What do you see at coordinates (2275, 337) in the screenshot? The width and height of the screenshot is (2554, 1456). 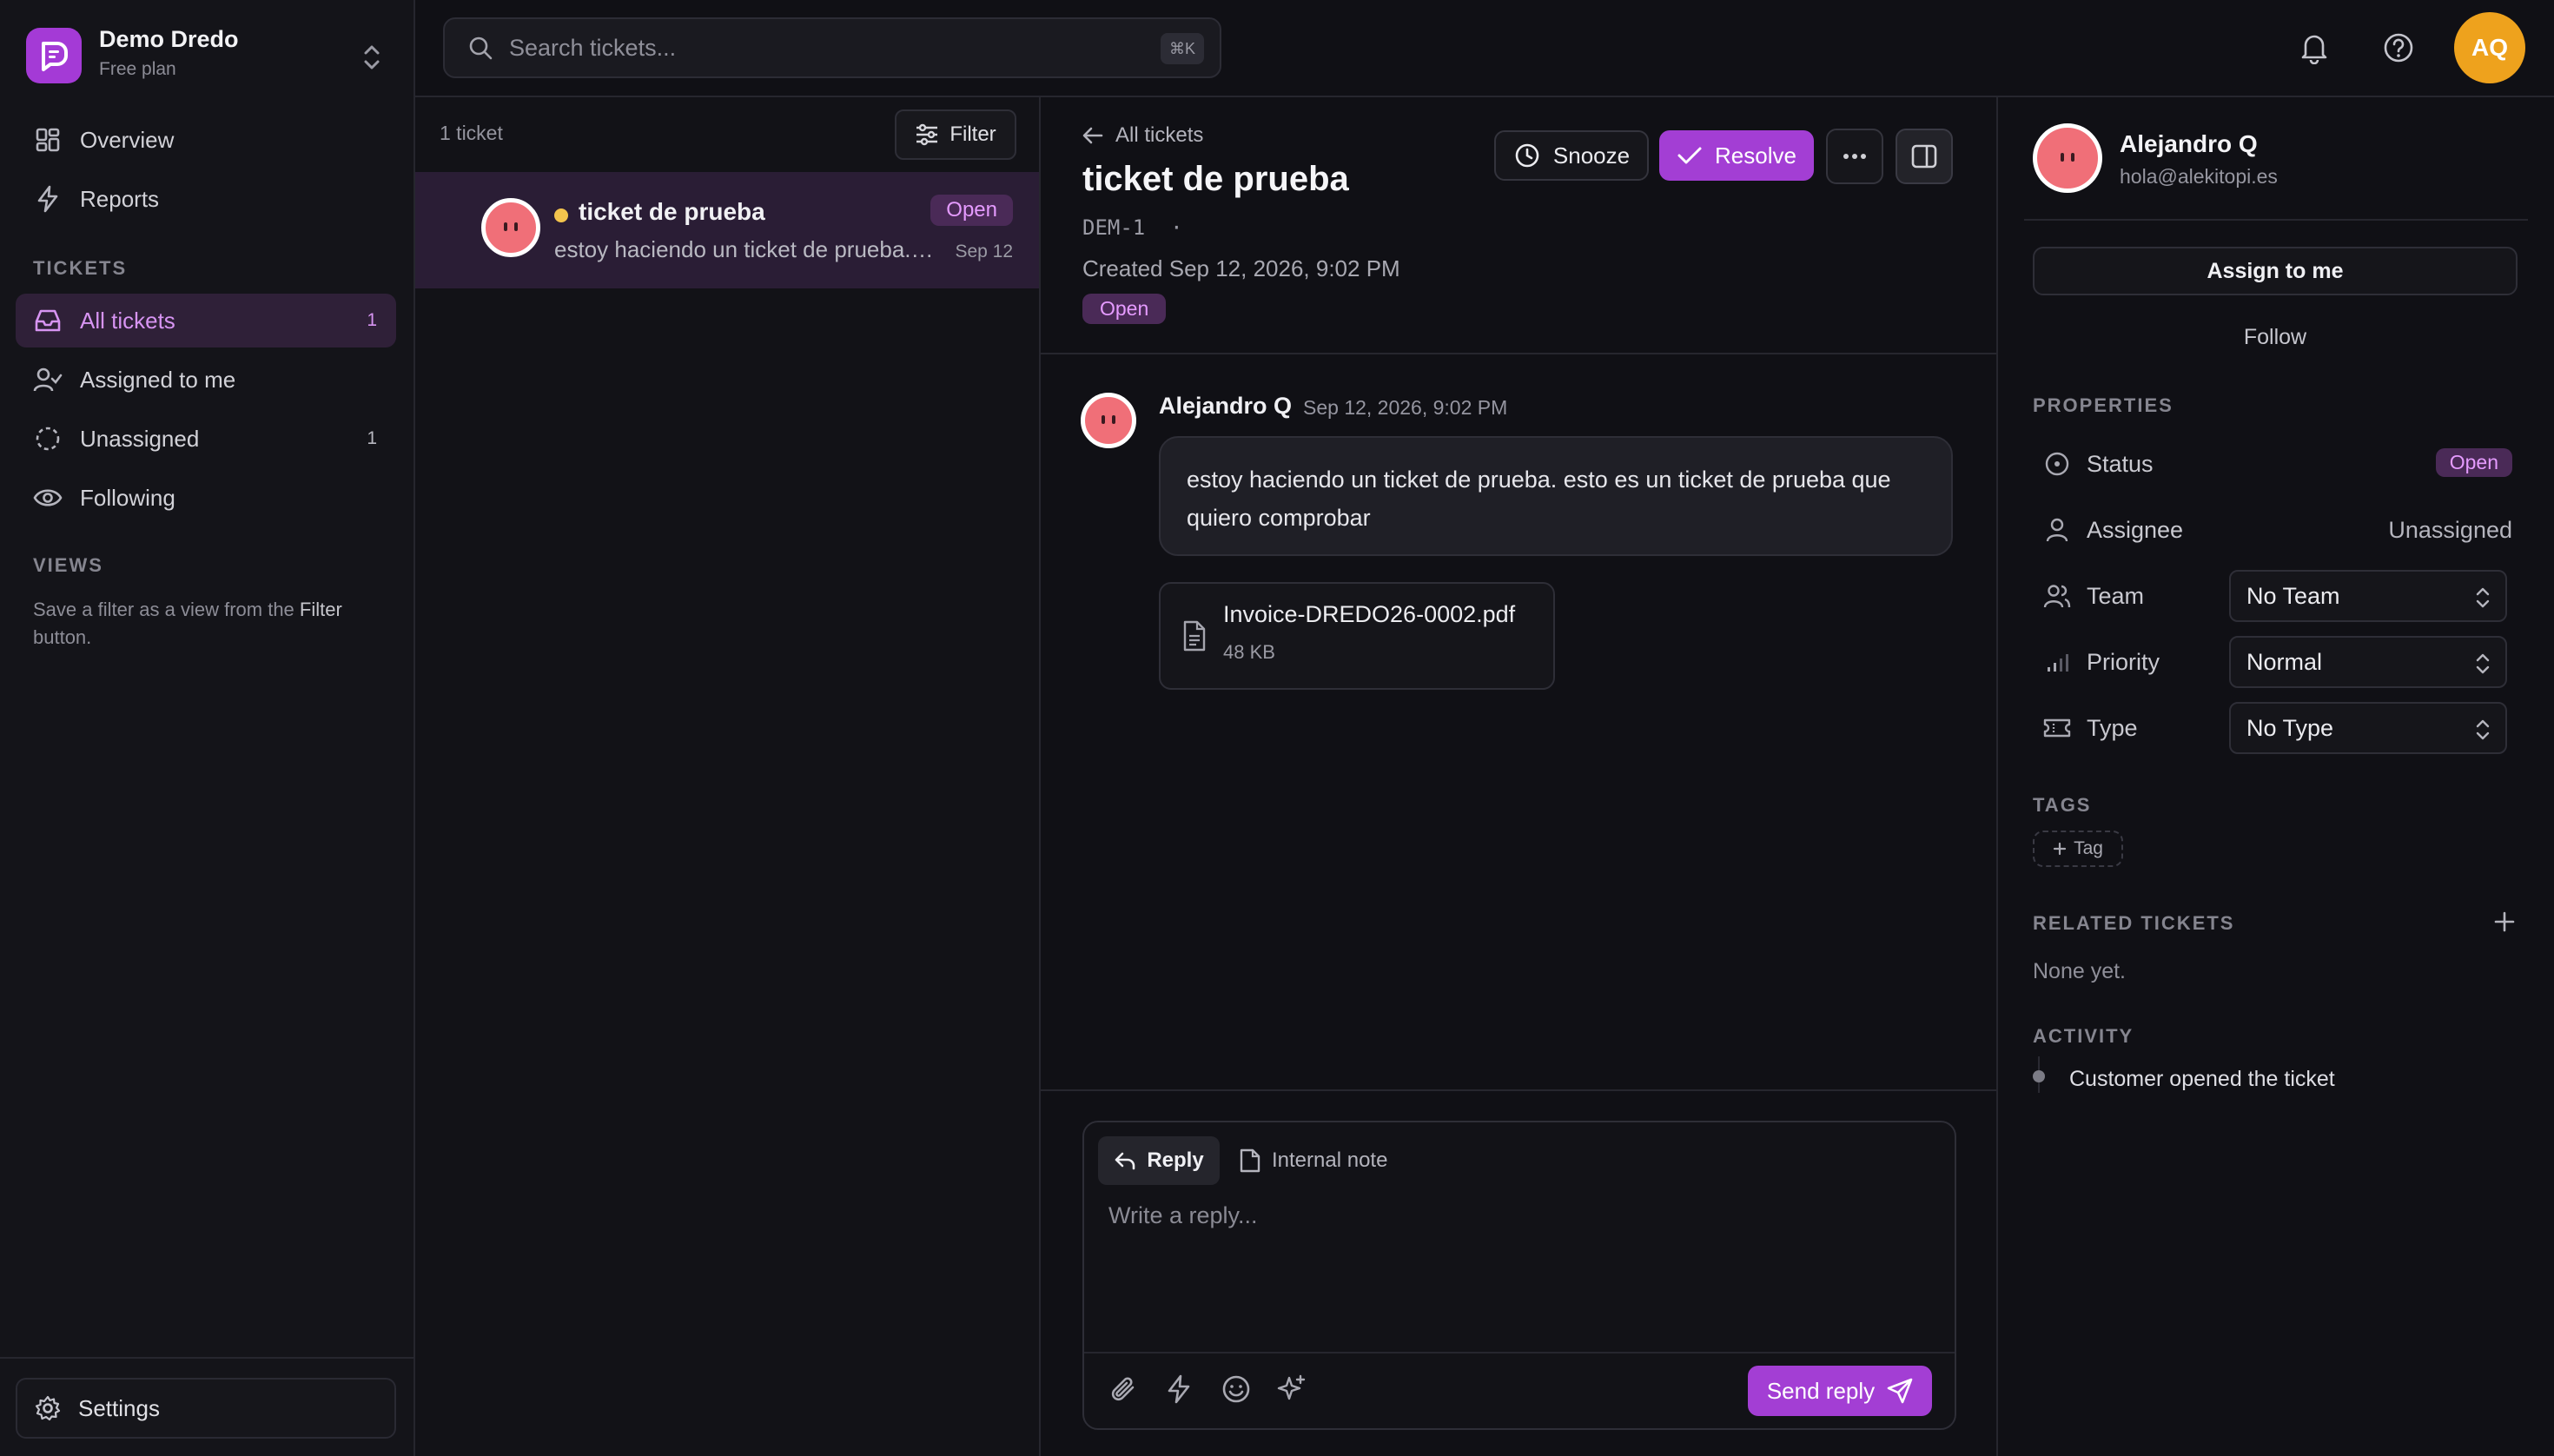 I see `follow-button: Follow` at bounding box center [2275, 337].